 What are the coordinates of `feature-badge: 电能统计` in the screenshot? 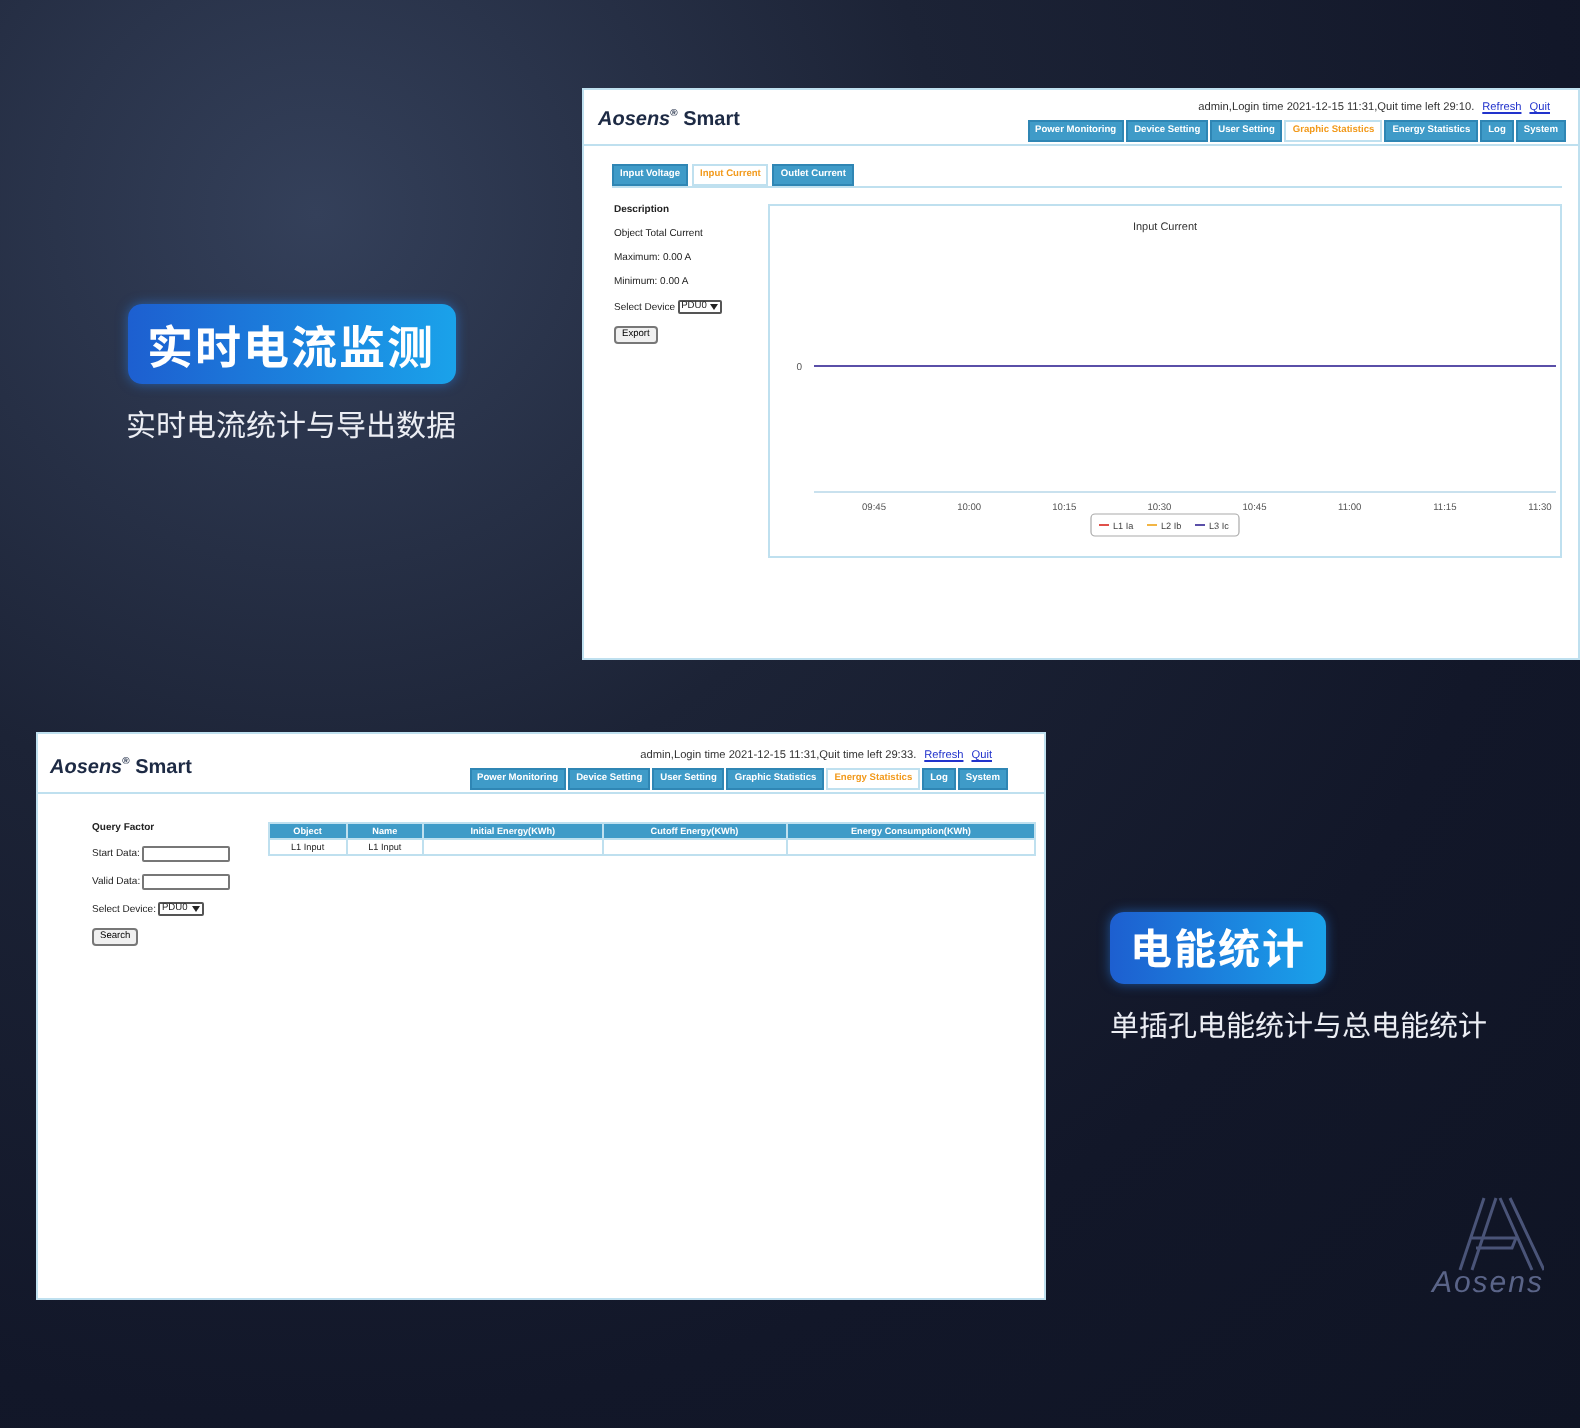 It's located at (1218, 948).